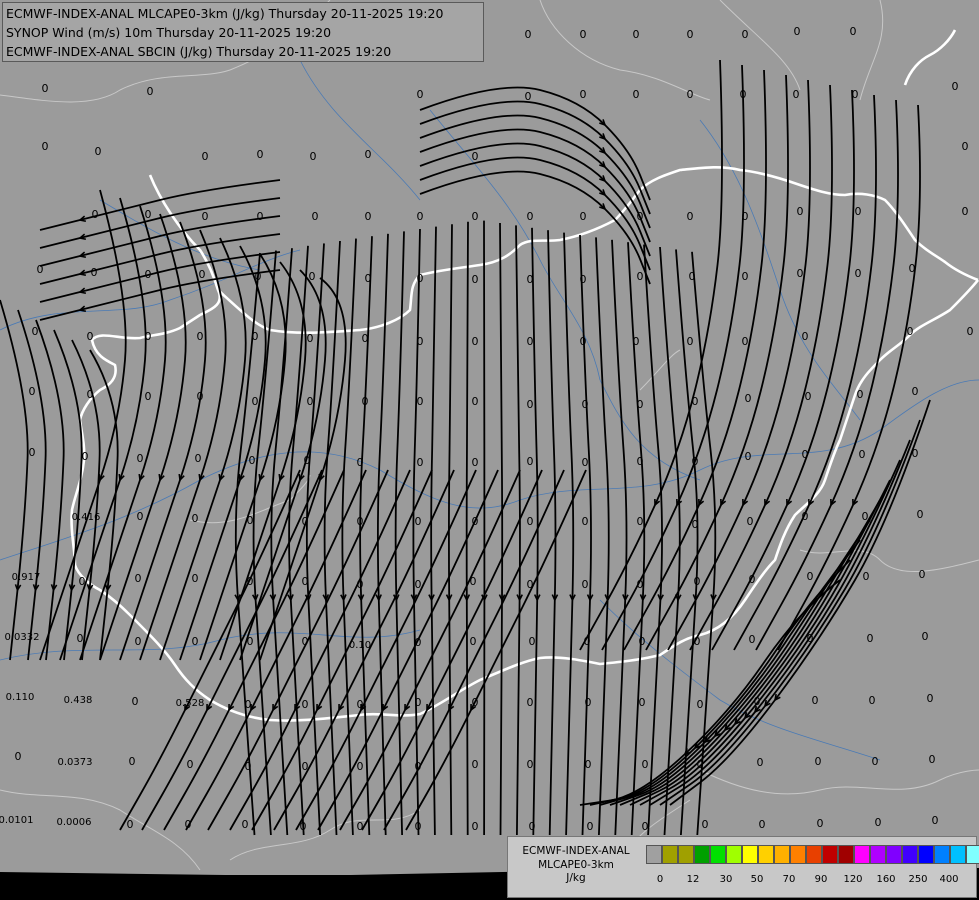 This screenshot has width=979, height=900. I want to click on legend-title-unit: J/kg, so click(576, 878).